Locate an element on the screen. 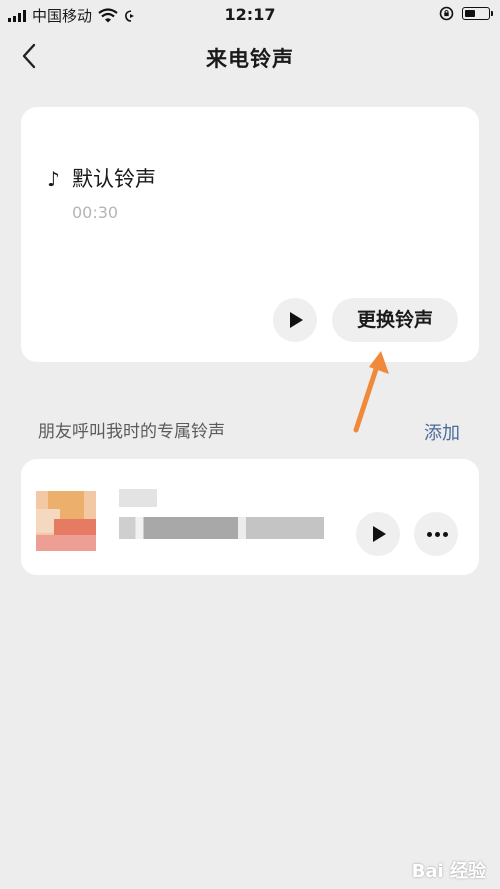 Image resolution: width=500 pixels, height=889 pixels. clock-time: 12:17 is located at coordinates (250, 14).